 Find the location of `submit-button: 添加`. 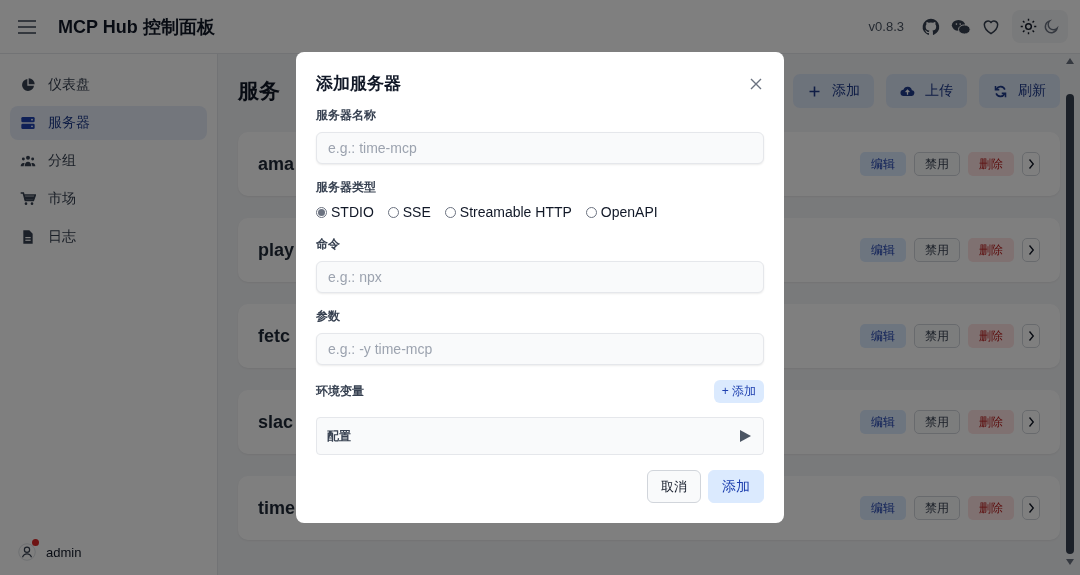

submit-button: 添加 is located at coordinates (736, 486).